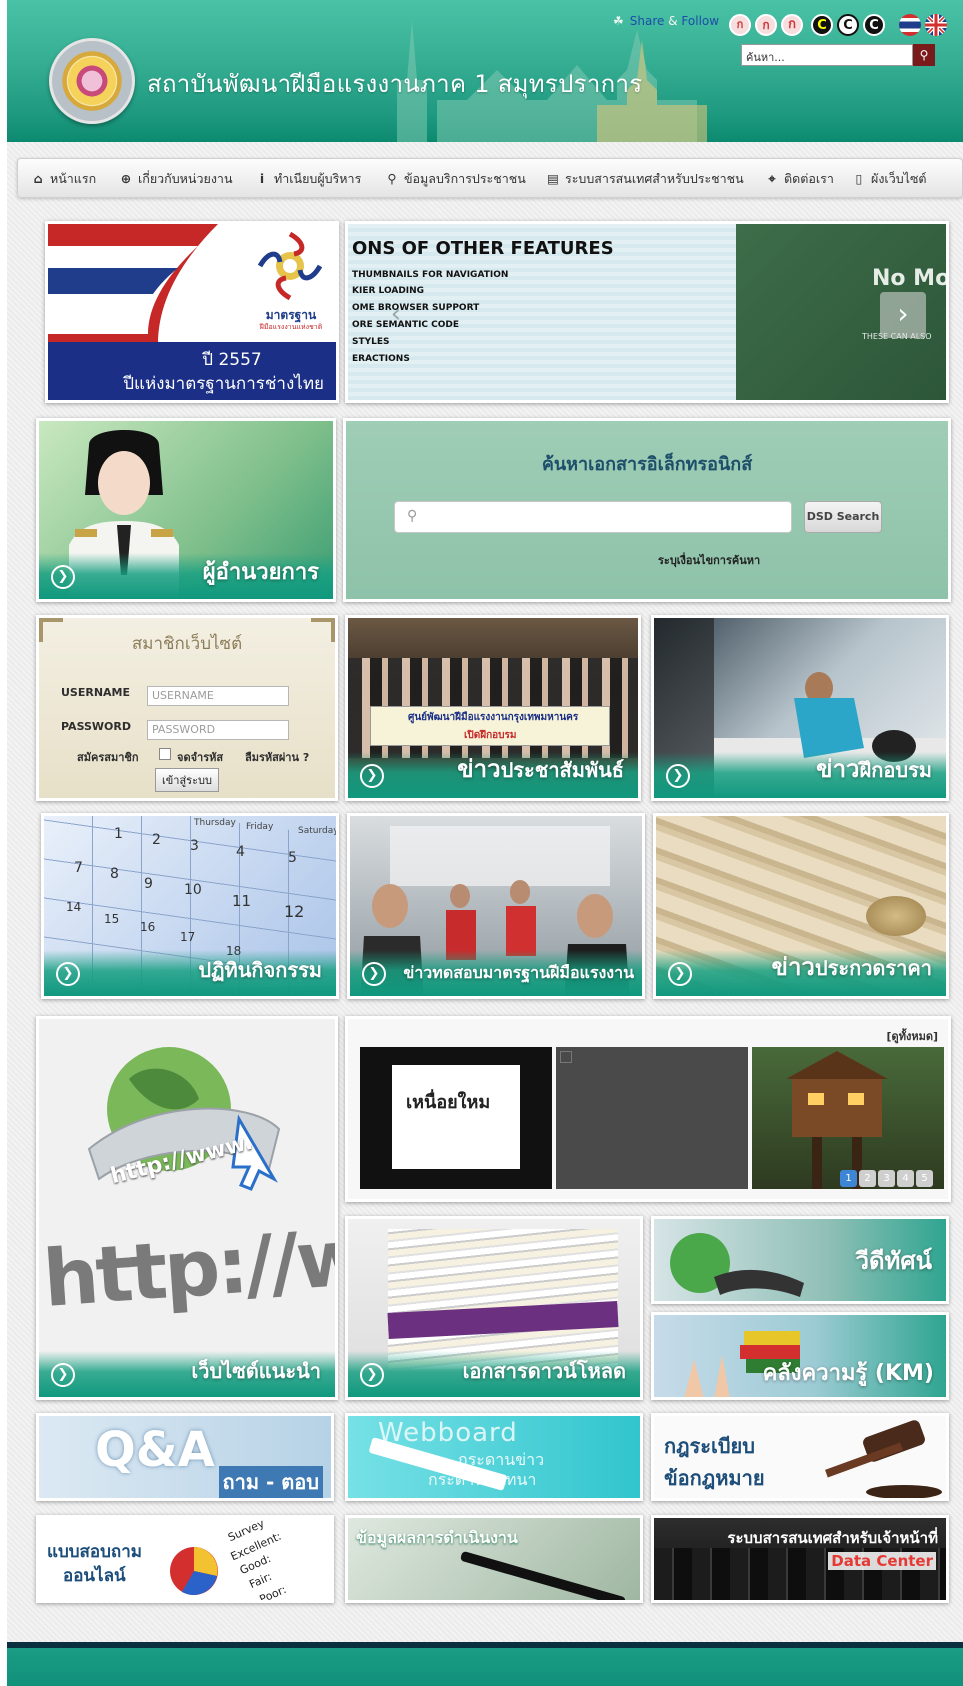  I want to click on training-news-tile: ❯ ข่าวฝึกอบรม, so click(800, 708).